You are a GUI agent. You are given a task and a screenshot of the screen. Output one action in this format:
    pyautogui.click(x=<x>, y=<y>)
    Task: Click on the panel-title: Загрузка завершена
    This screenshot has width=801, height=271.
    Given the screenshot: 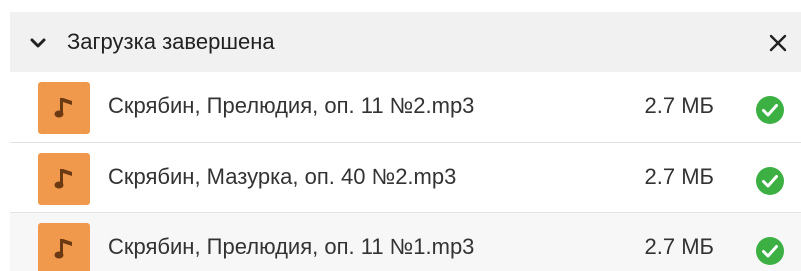 What is the action you would take?
    pyautogui.click(x=171, y=41)
    